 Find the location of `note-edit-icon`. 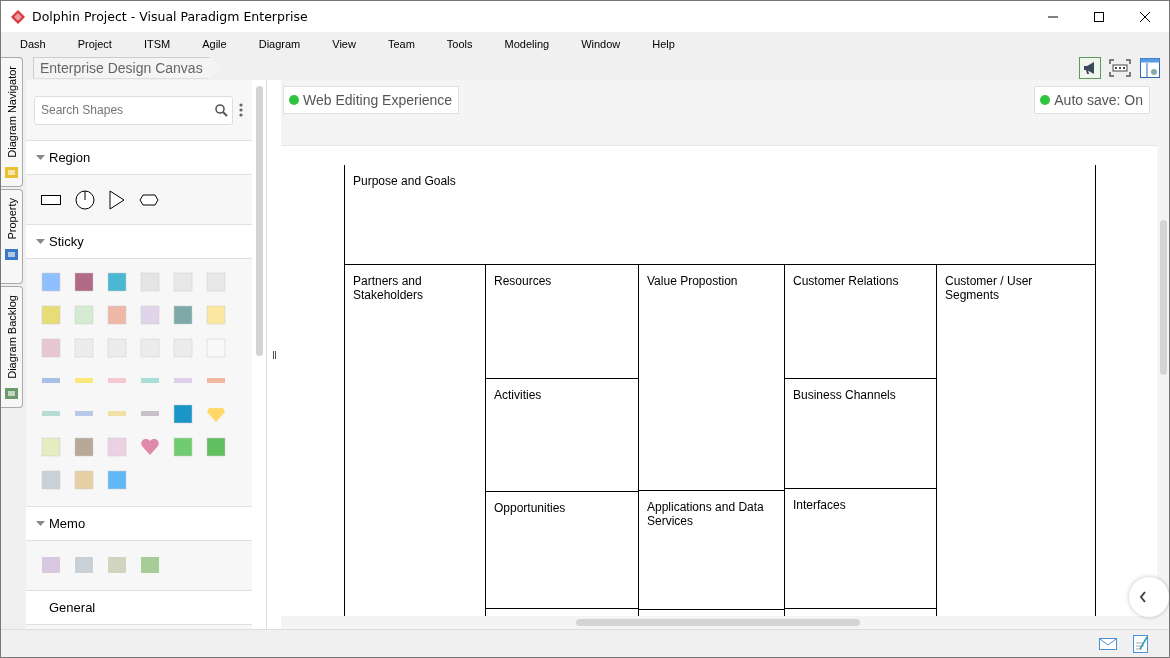

note-edit-icon is located at coordinates (1141, 643).